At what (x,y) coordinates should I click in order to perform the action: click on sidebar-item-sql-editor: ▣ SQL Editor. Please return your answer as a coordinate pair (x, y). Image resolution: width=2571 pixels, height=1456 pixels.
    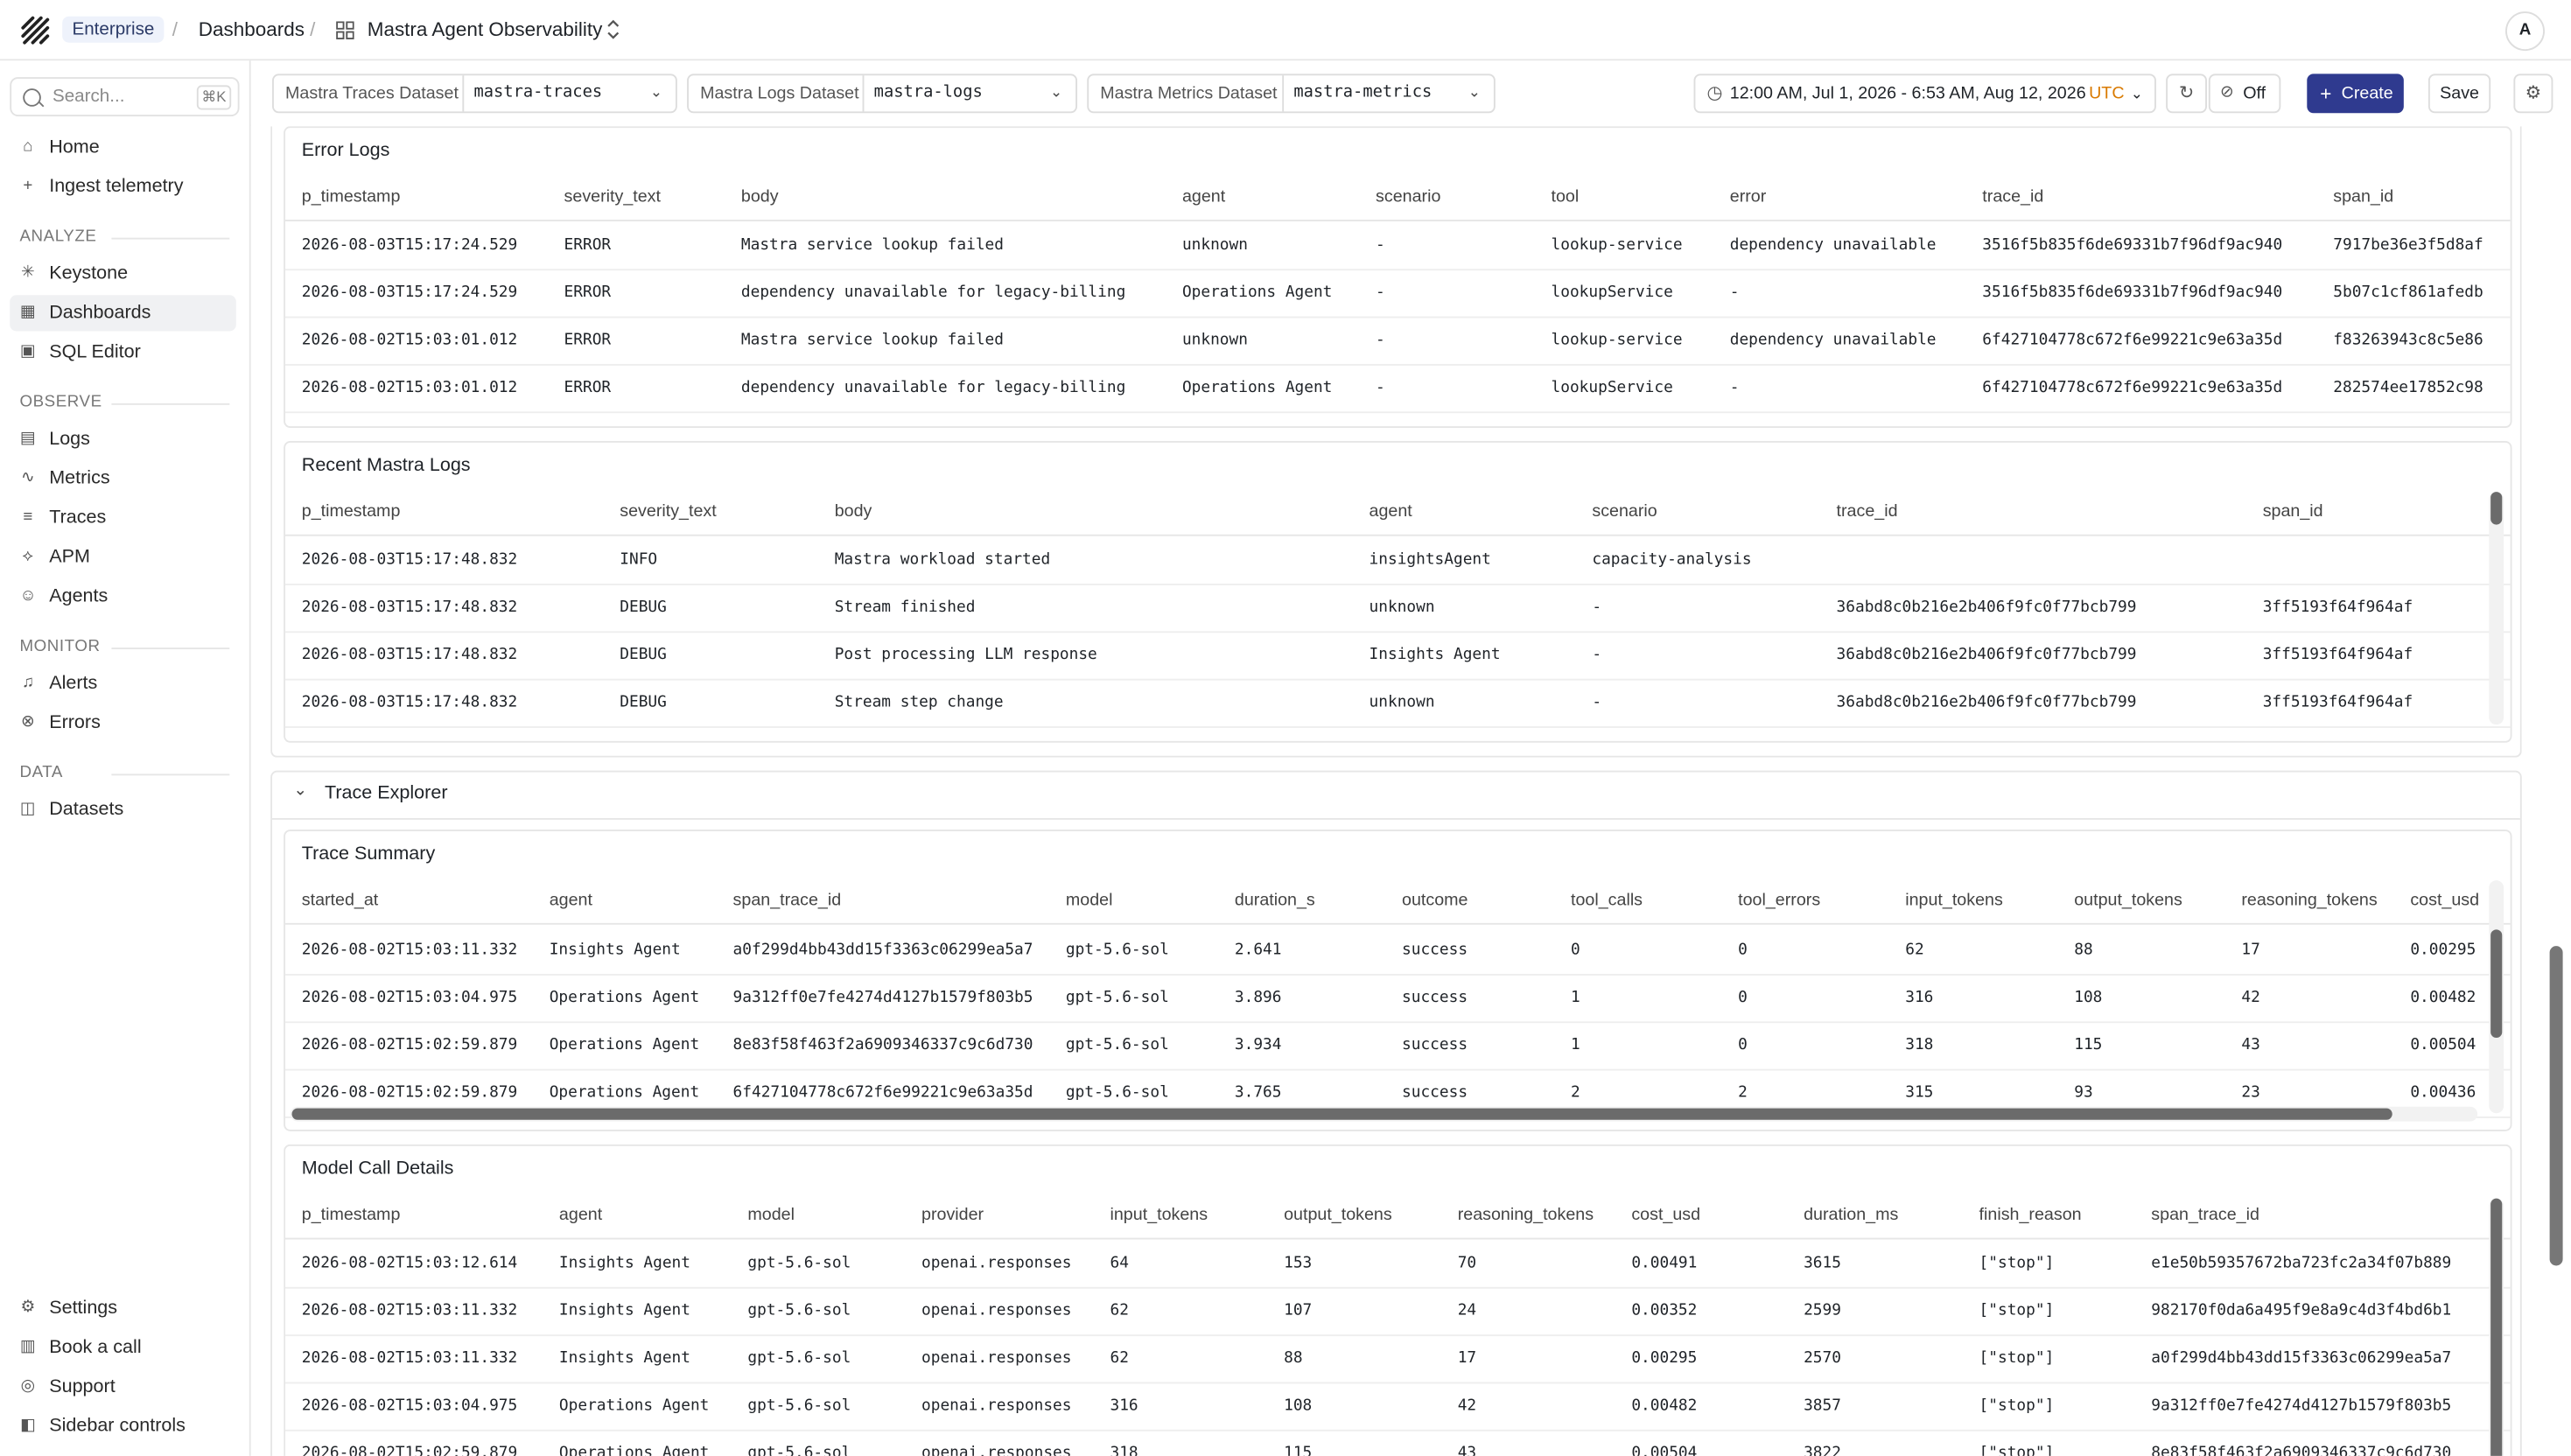
    Looking at the image, I should click on (123, 352).